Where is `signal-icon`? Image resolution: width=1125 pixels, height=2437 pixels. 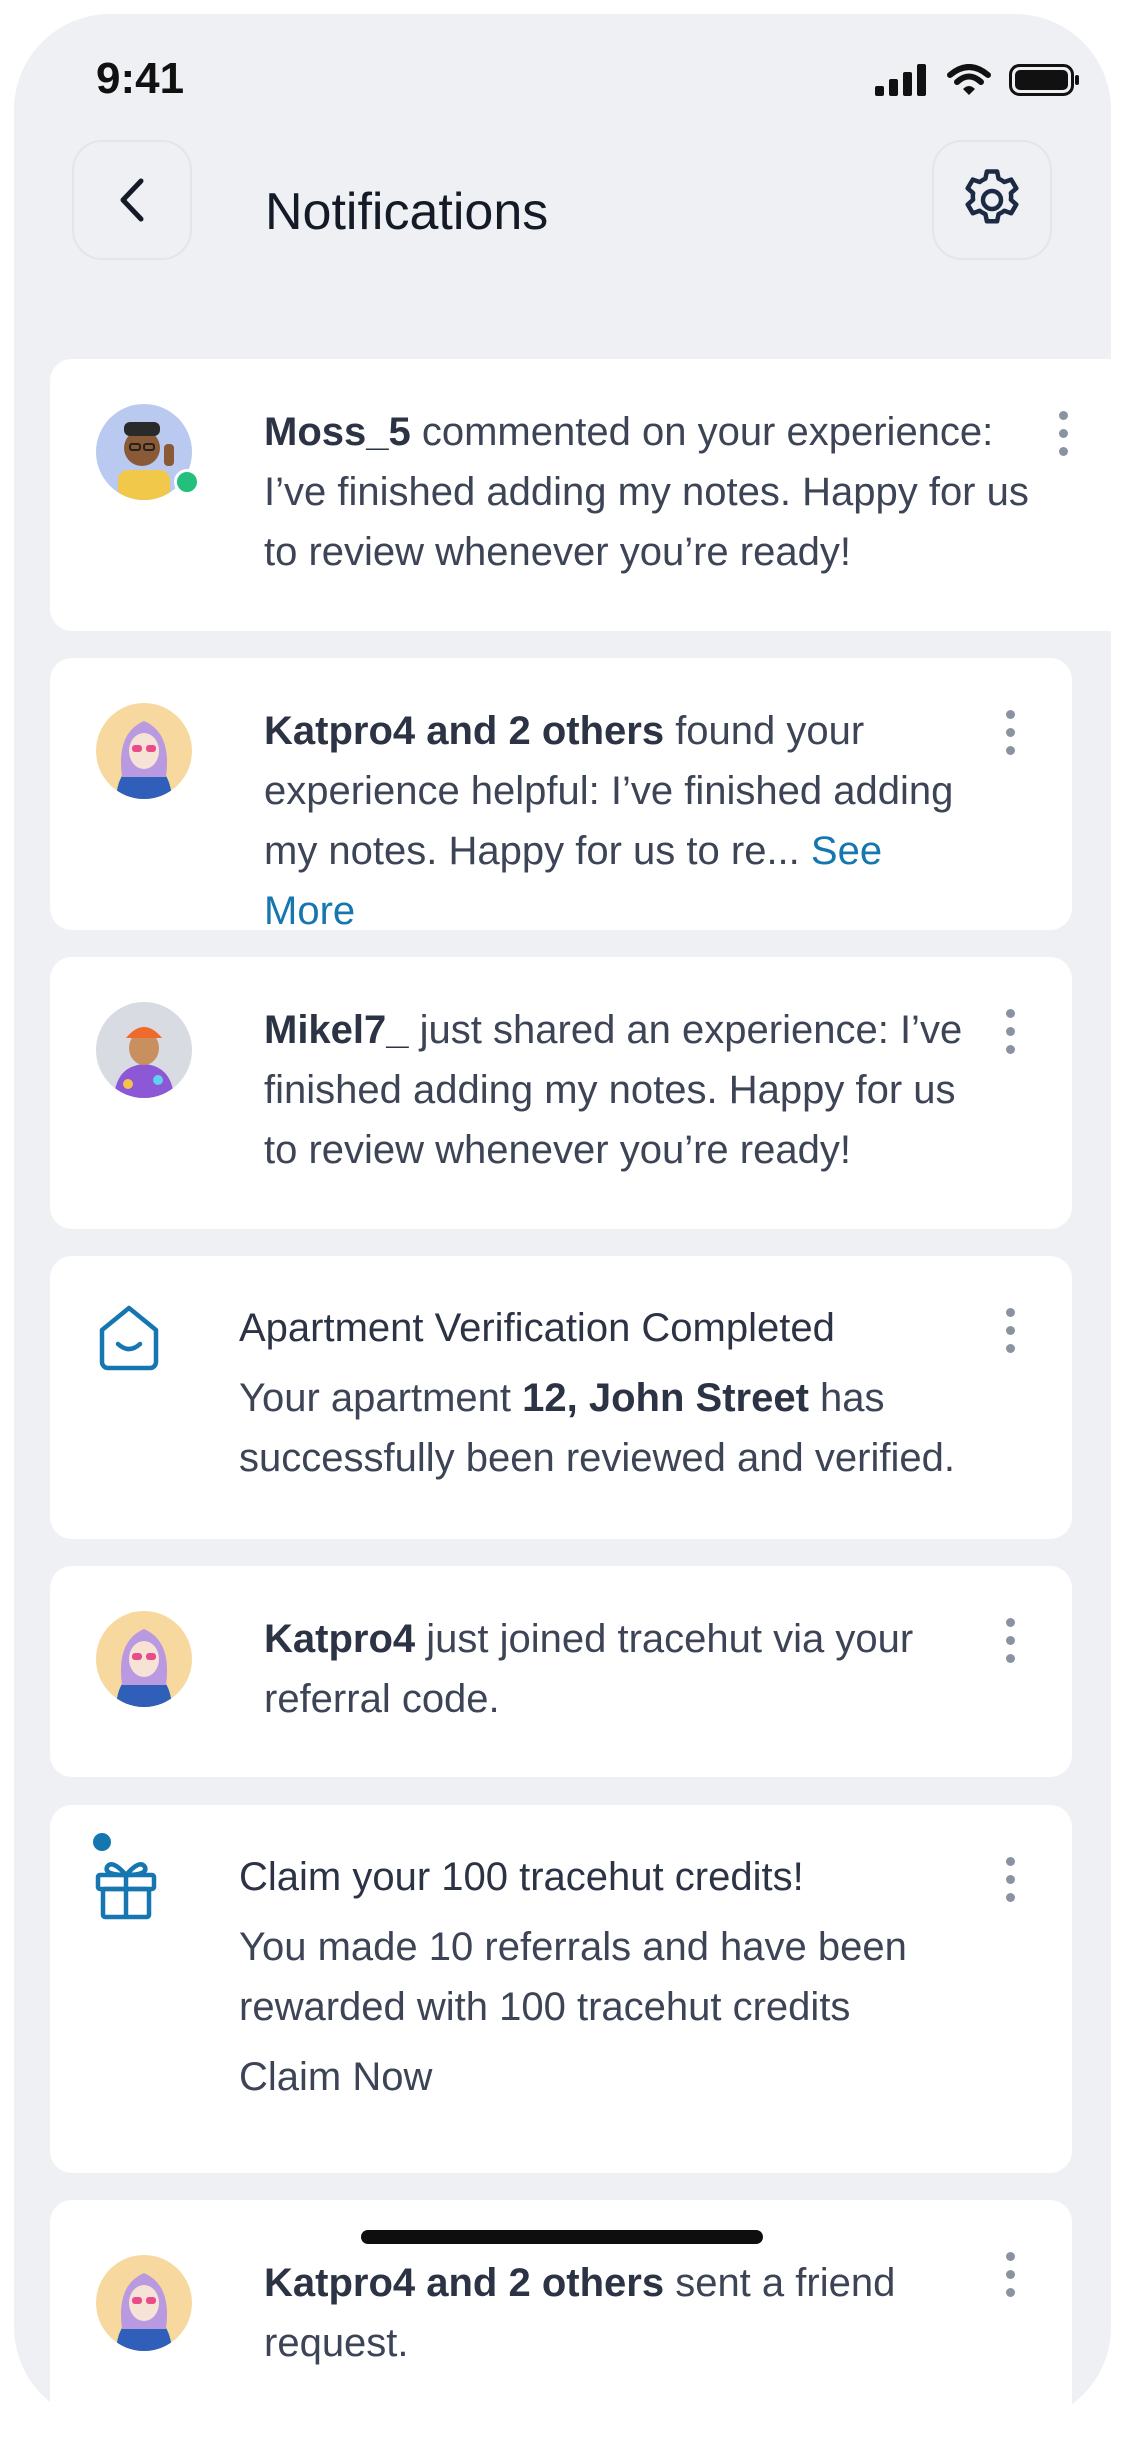
signal-icon is located at coordinates (900, 80).